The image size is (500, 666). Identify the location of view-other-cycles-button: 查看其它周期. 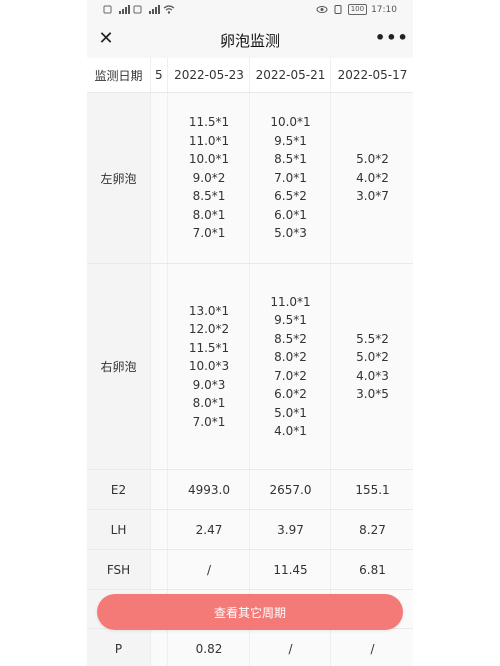
(250, 612).